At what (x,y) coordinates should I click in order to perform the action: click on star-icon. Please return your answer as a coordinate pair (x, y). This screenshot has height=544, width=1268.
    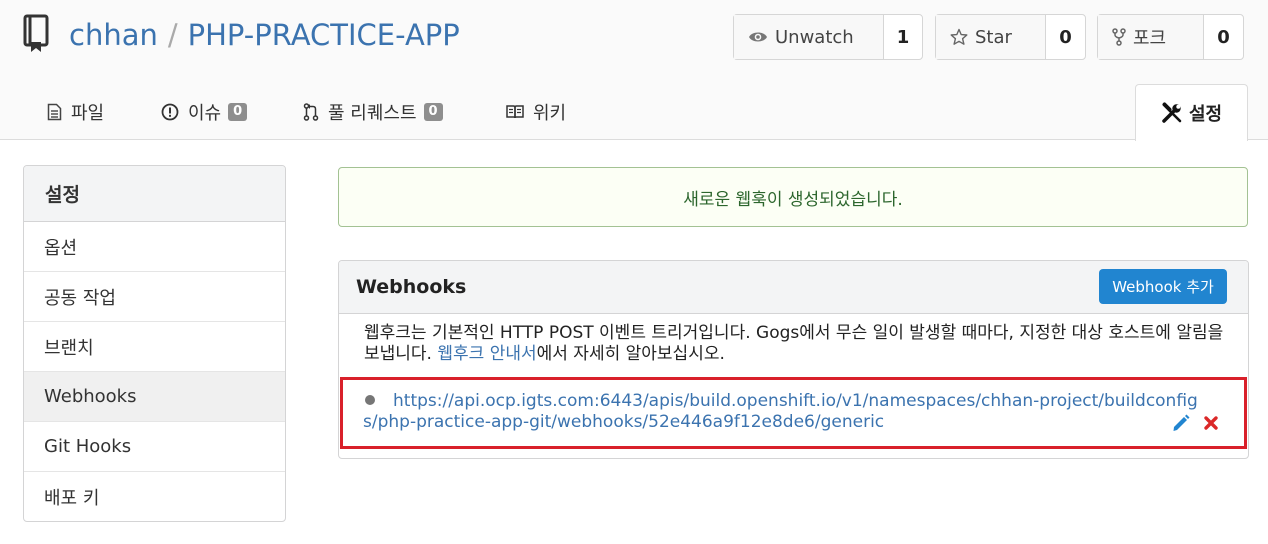
    Looking at the image, I should click on (959, 36).